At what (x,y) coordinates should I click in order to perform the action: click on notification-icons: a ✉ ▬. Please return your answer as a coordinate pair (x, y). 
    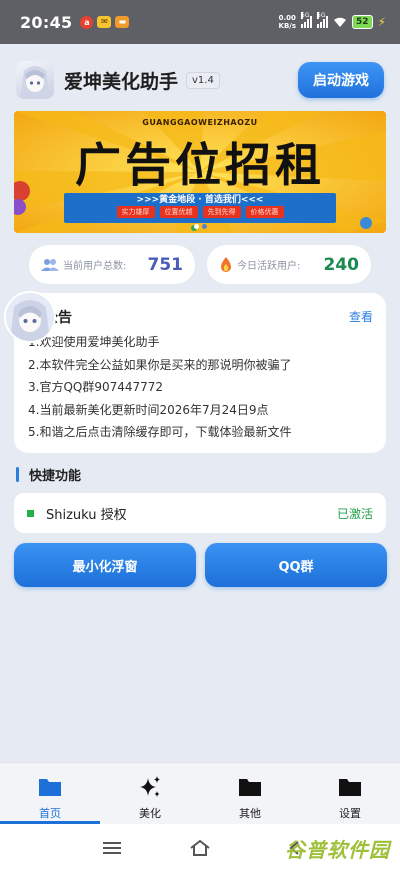
    Looking at the image, I should click on (105, 22).